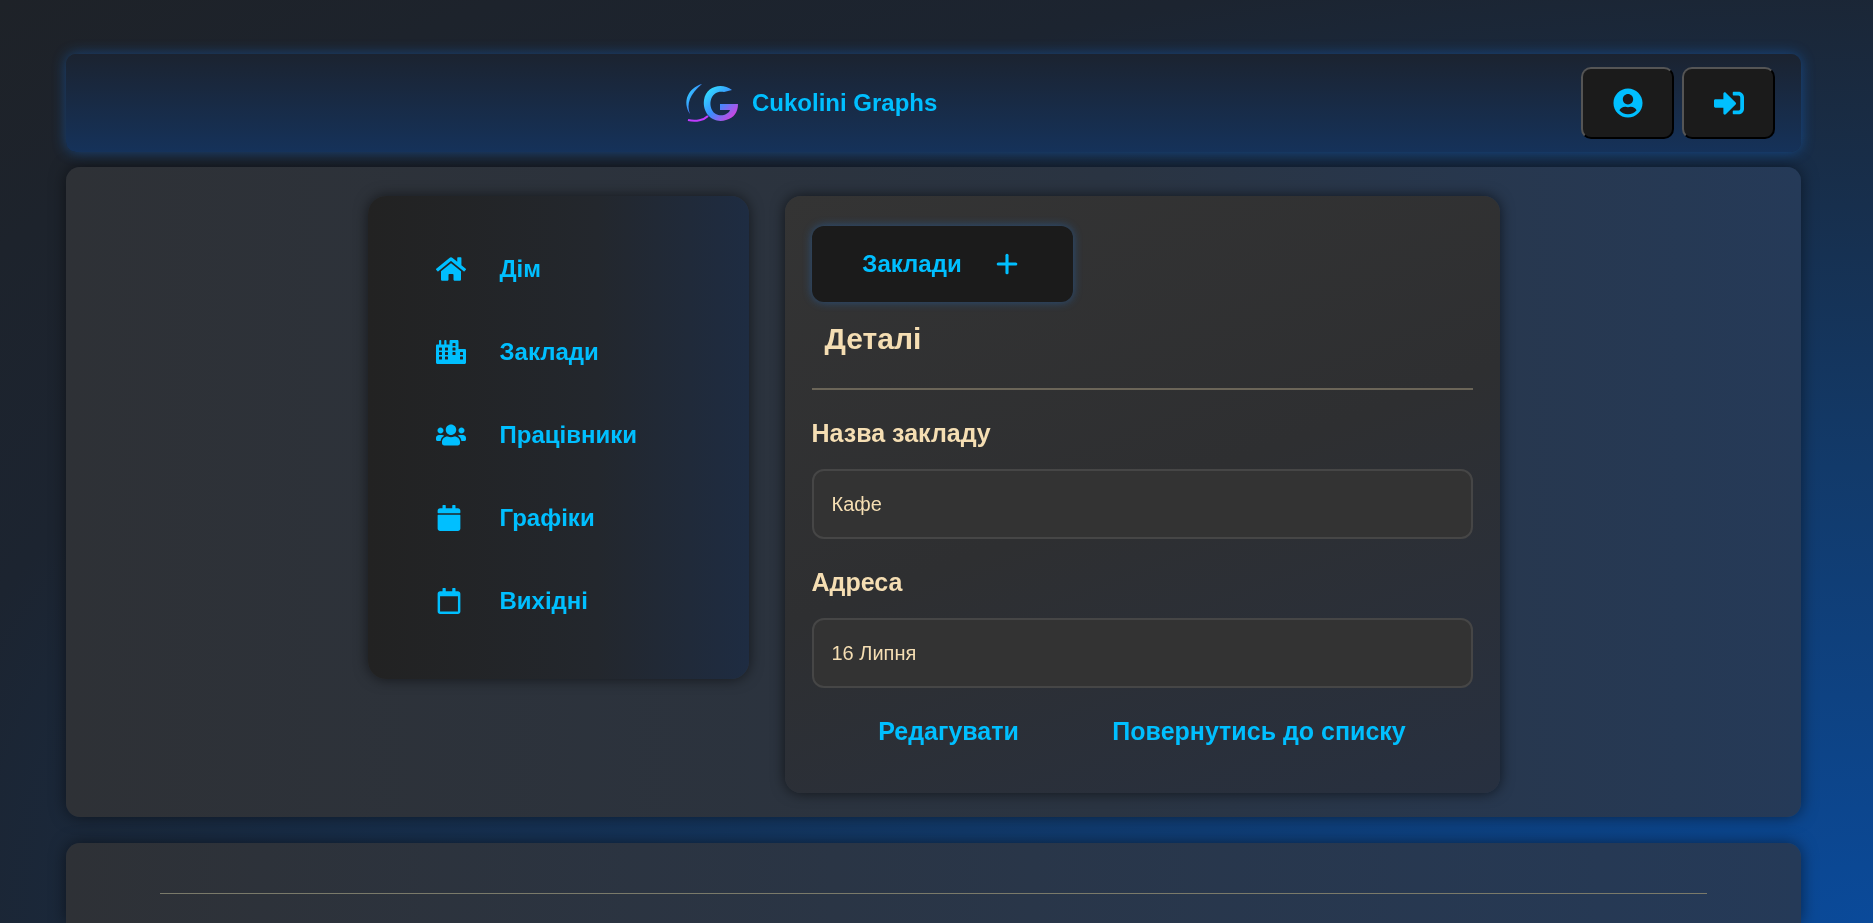 This screenshot has width=1873, height=923. I want to click on user-icon, so click(1627, 103).